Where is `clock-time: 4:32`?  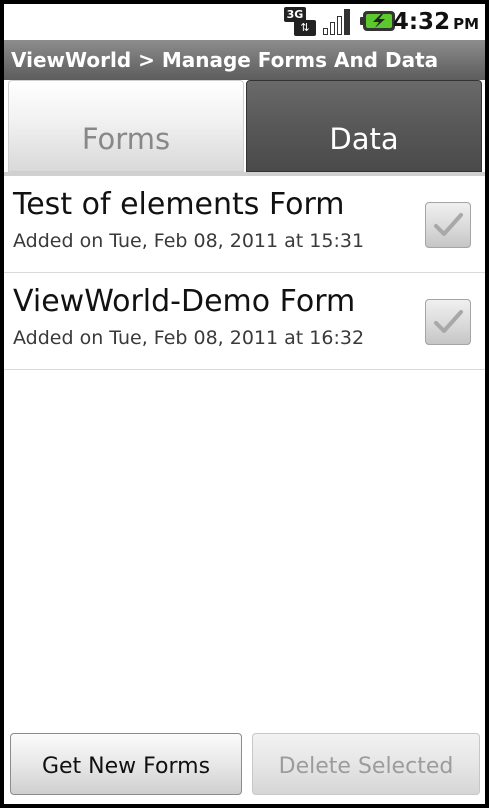
clock-time: 4:32 is located at coordinates (421, 22).